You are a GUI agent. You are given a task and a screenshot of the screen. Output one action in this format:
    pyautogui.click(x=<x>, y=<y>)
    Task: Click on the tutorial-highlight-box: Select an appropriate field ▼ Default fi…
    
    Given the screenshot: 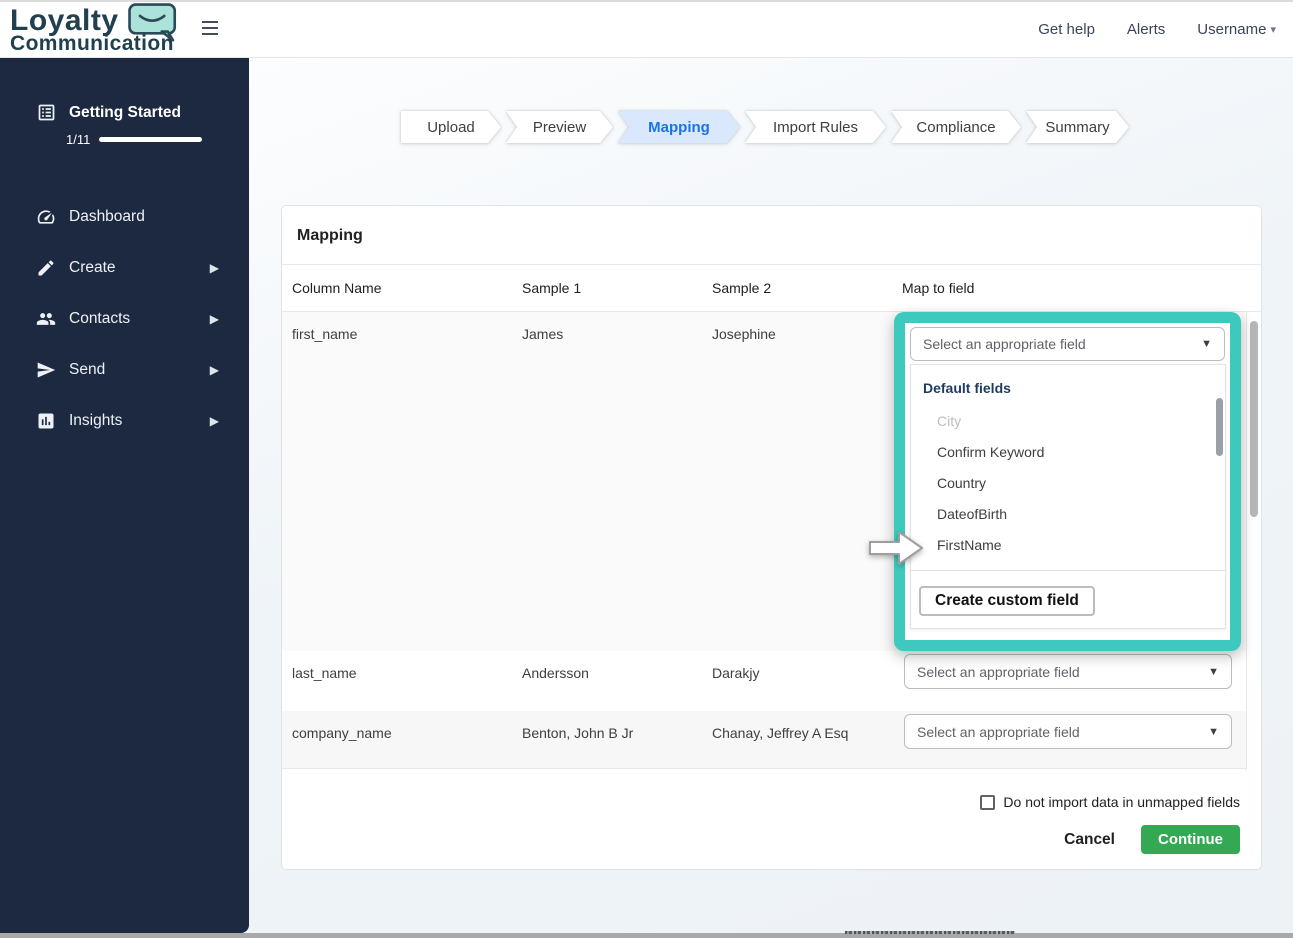 What is the action you would take?
    pyautogui.click(x=1067, y=481)
    